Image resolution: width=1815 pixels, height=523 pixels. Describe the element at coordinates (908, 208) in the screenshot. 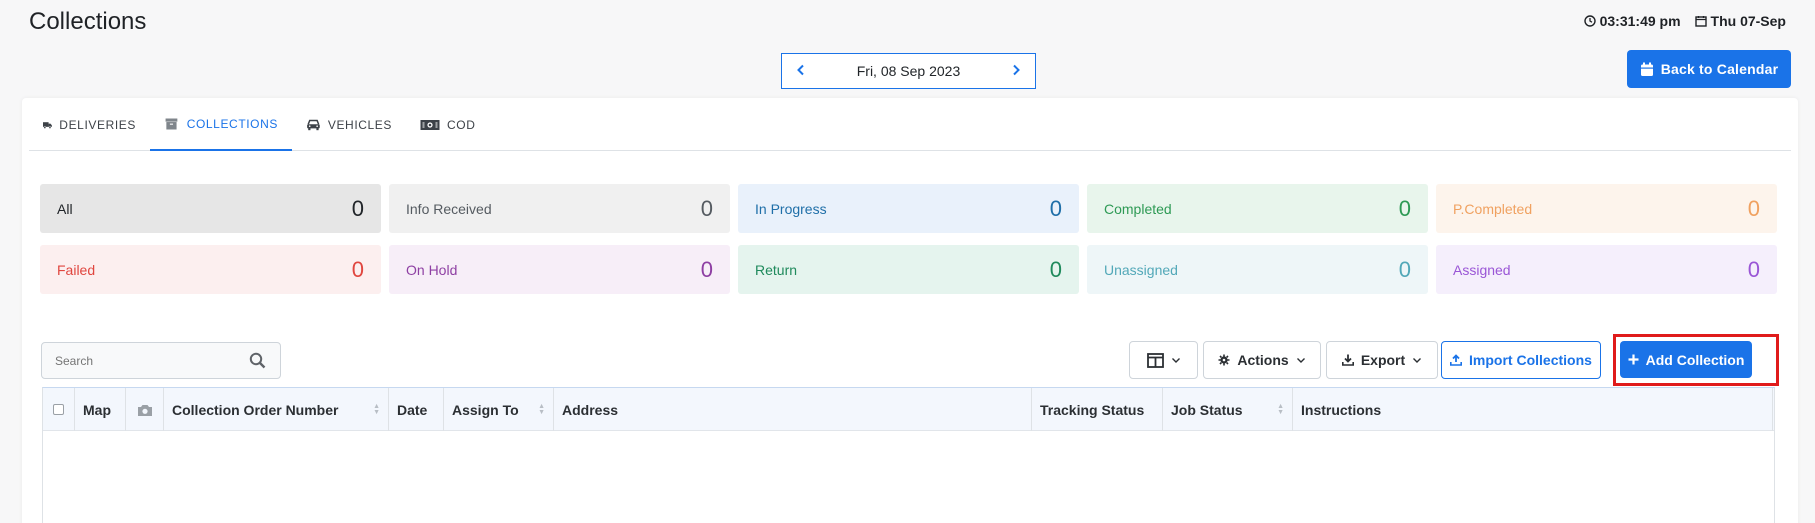

I see `stat-in-progress: In Progress 0` at that location.